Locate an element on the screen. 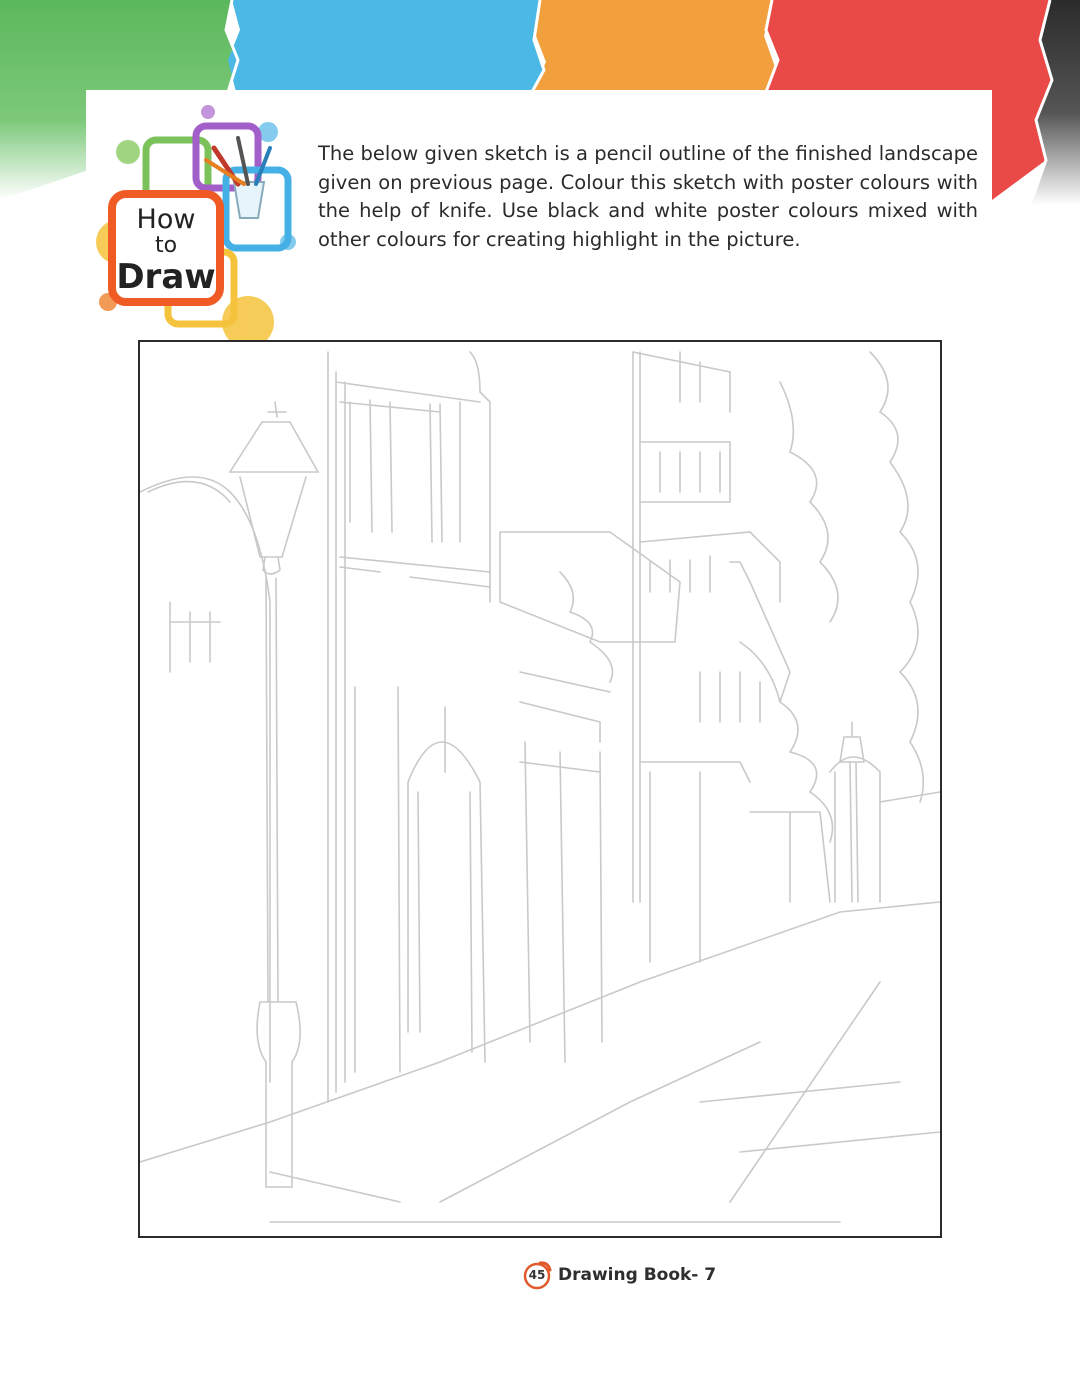 The image size is (1080, 1380). how-to-draw-logo: How to Draw is located at coordinates (196, 226).